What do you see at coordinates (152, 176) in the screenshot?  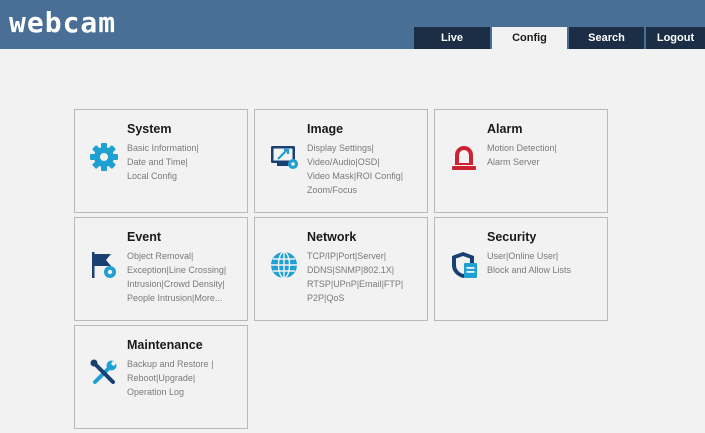 I see `link-local-config: Local Config` at bounding box center [152, 176].